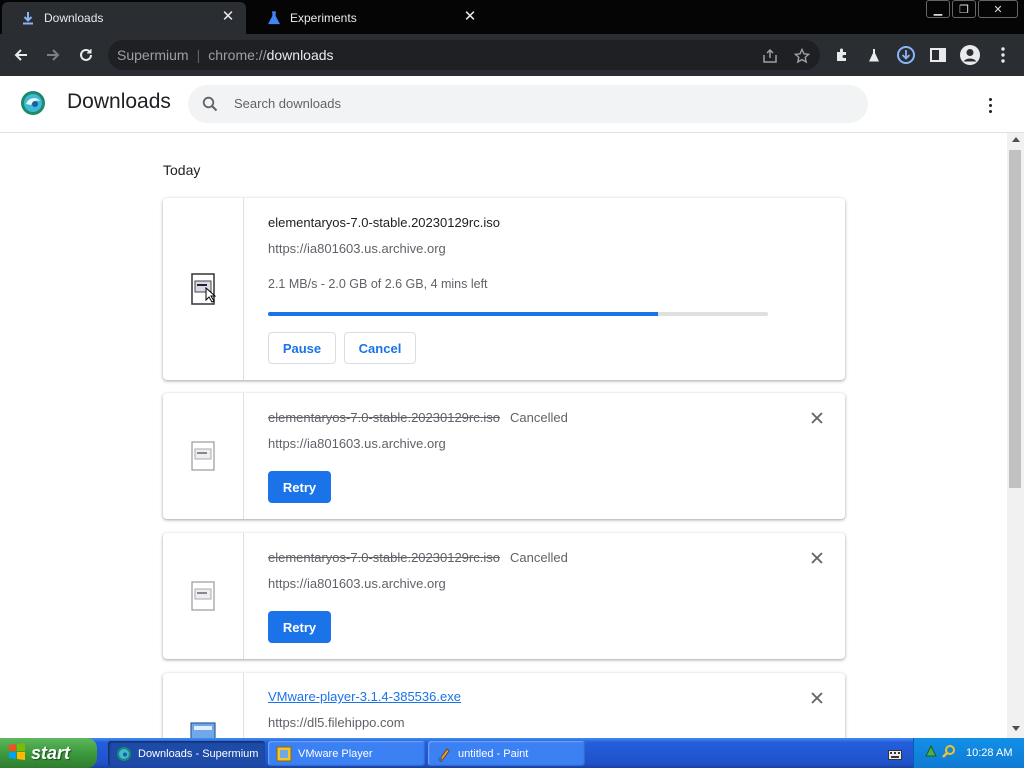  What do you see at coordinates (53, 55) in the screenshot?
I see `forward-icon` at bounding box center [53, 55].